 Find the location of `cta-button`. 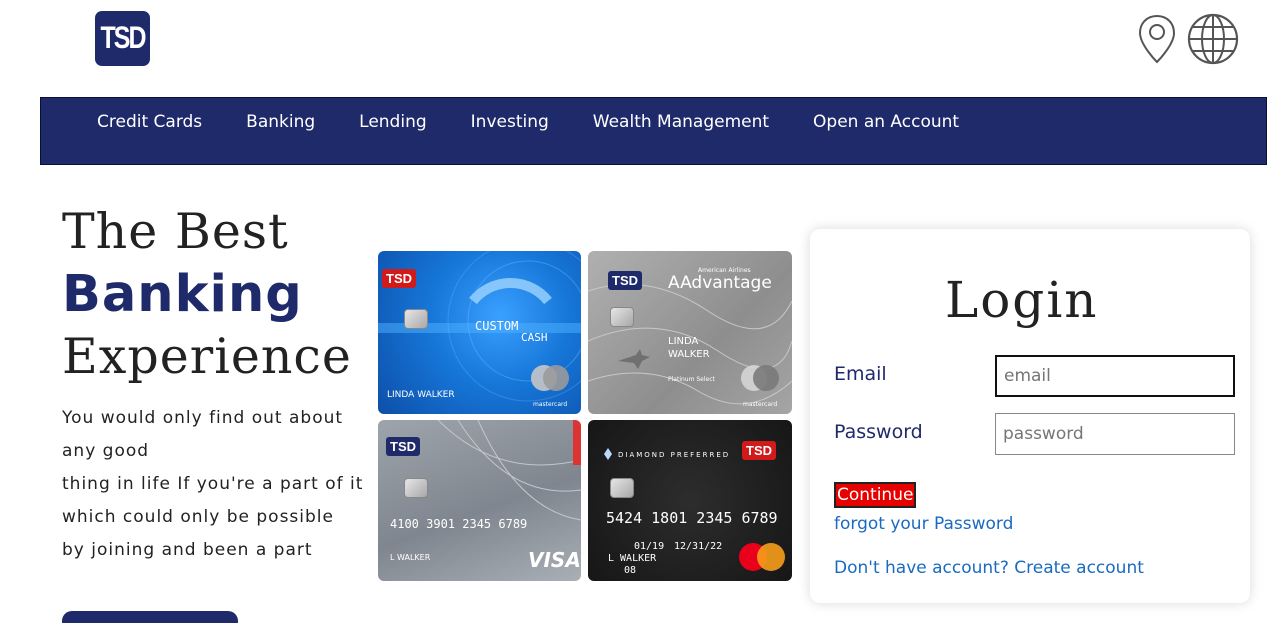

cta-button is located at coordinates (150, 617).